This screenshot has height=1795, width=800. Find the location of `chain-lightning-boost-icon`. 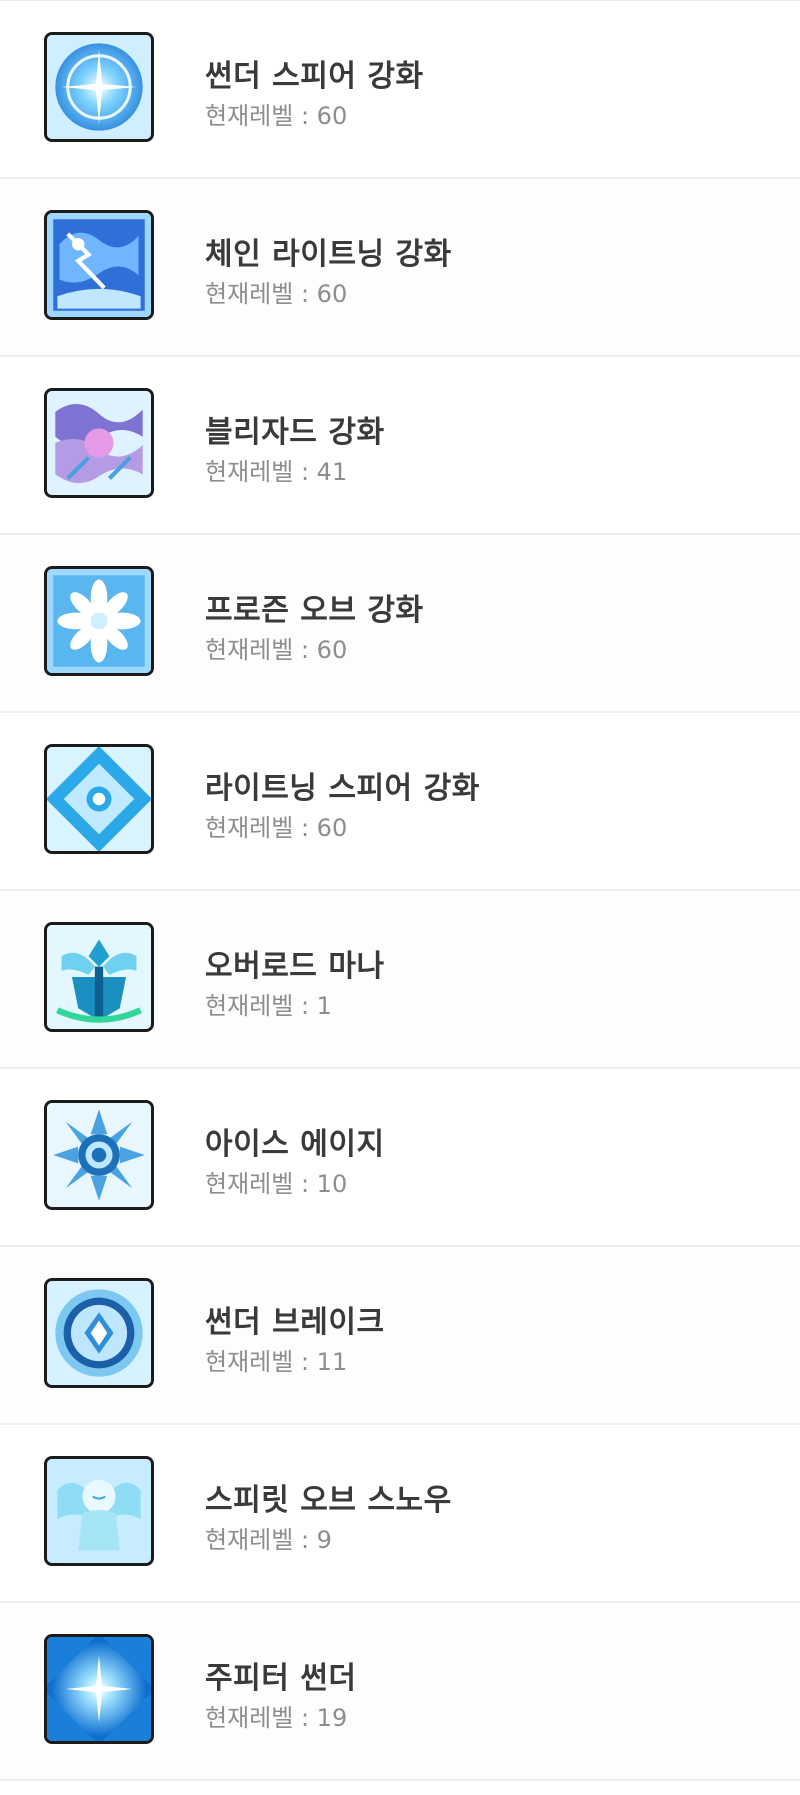

chain-lightning-boost-icon is located at coordinates (99, 265).